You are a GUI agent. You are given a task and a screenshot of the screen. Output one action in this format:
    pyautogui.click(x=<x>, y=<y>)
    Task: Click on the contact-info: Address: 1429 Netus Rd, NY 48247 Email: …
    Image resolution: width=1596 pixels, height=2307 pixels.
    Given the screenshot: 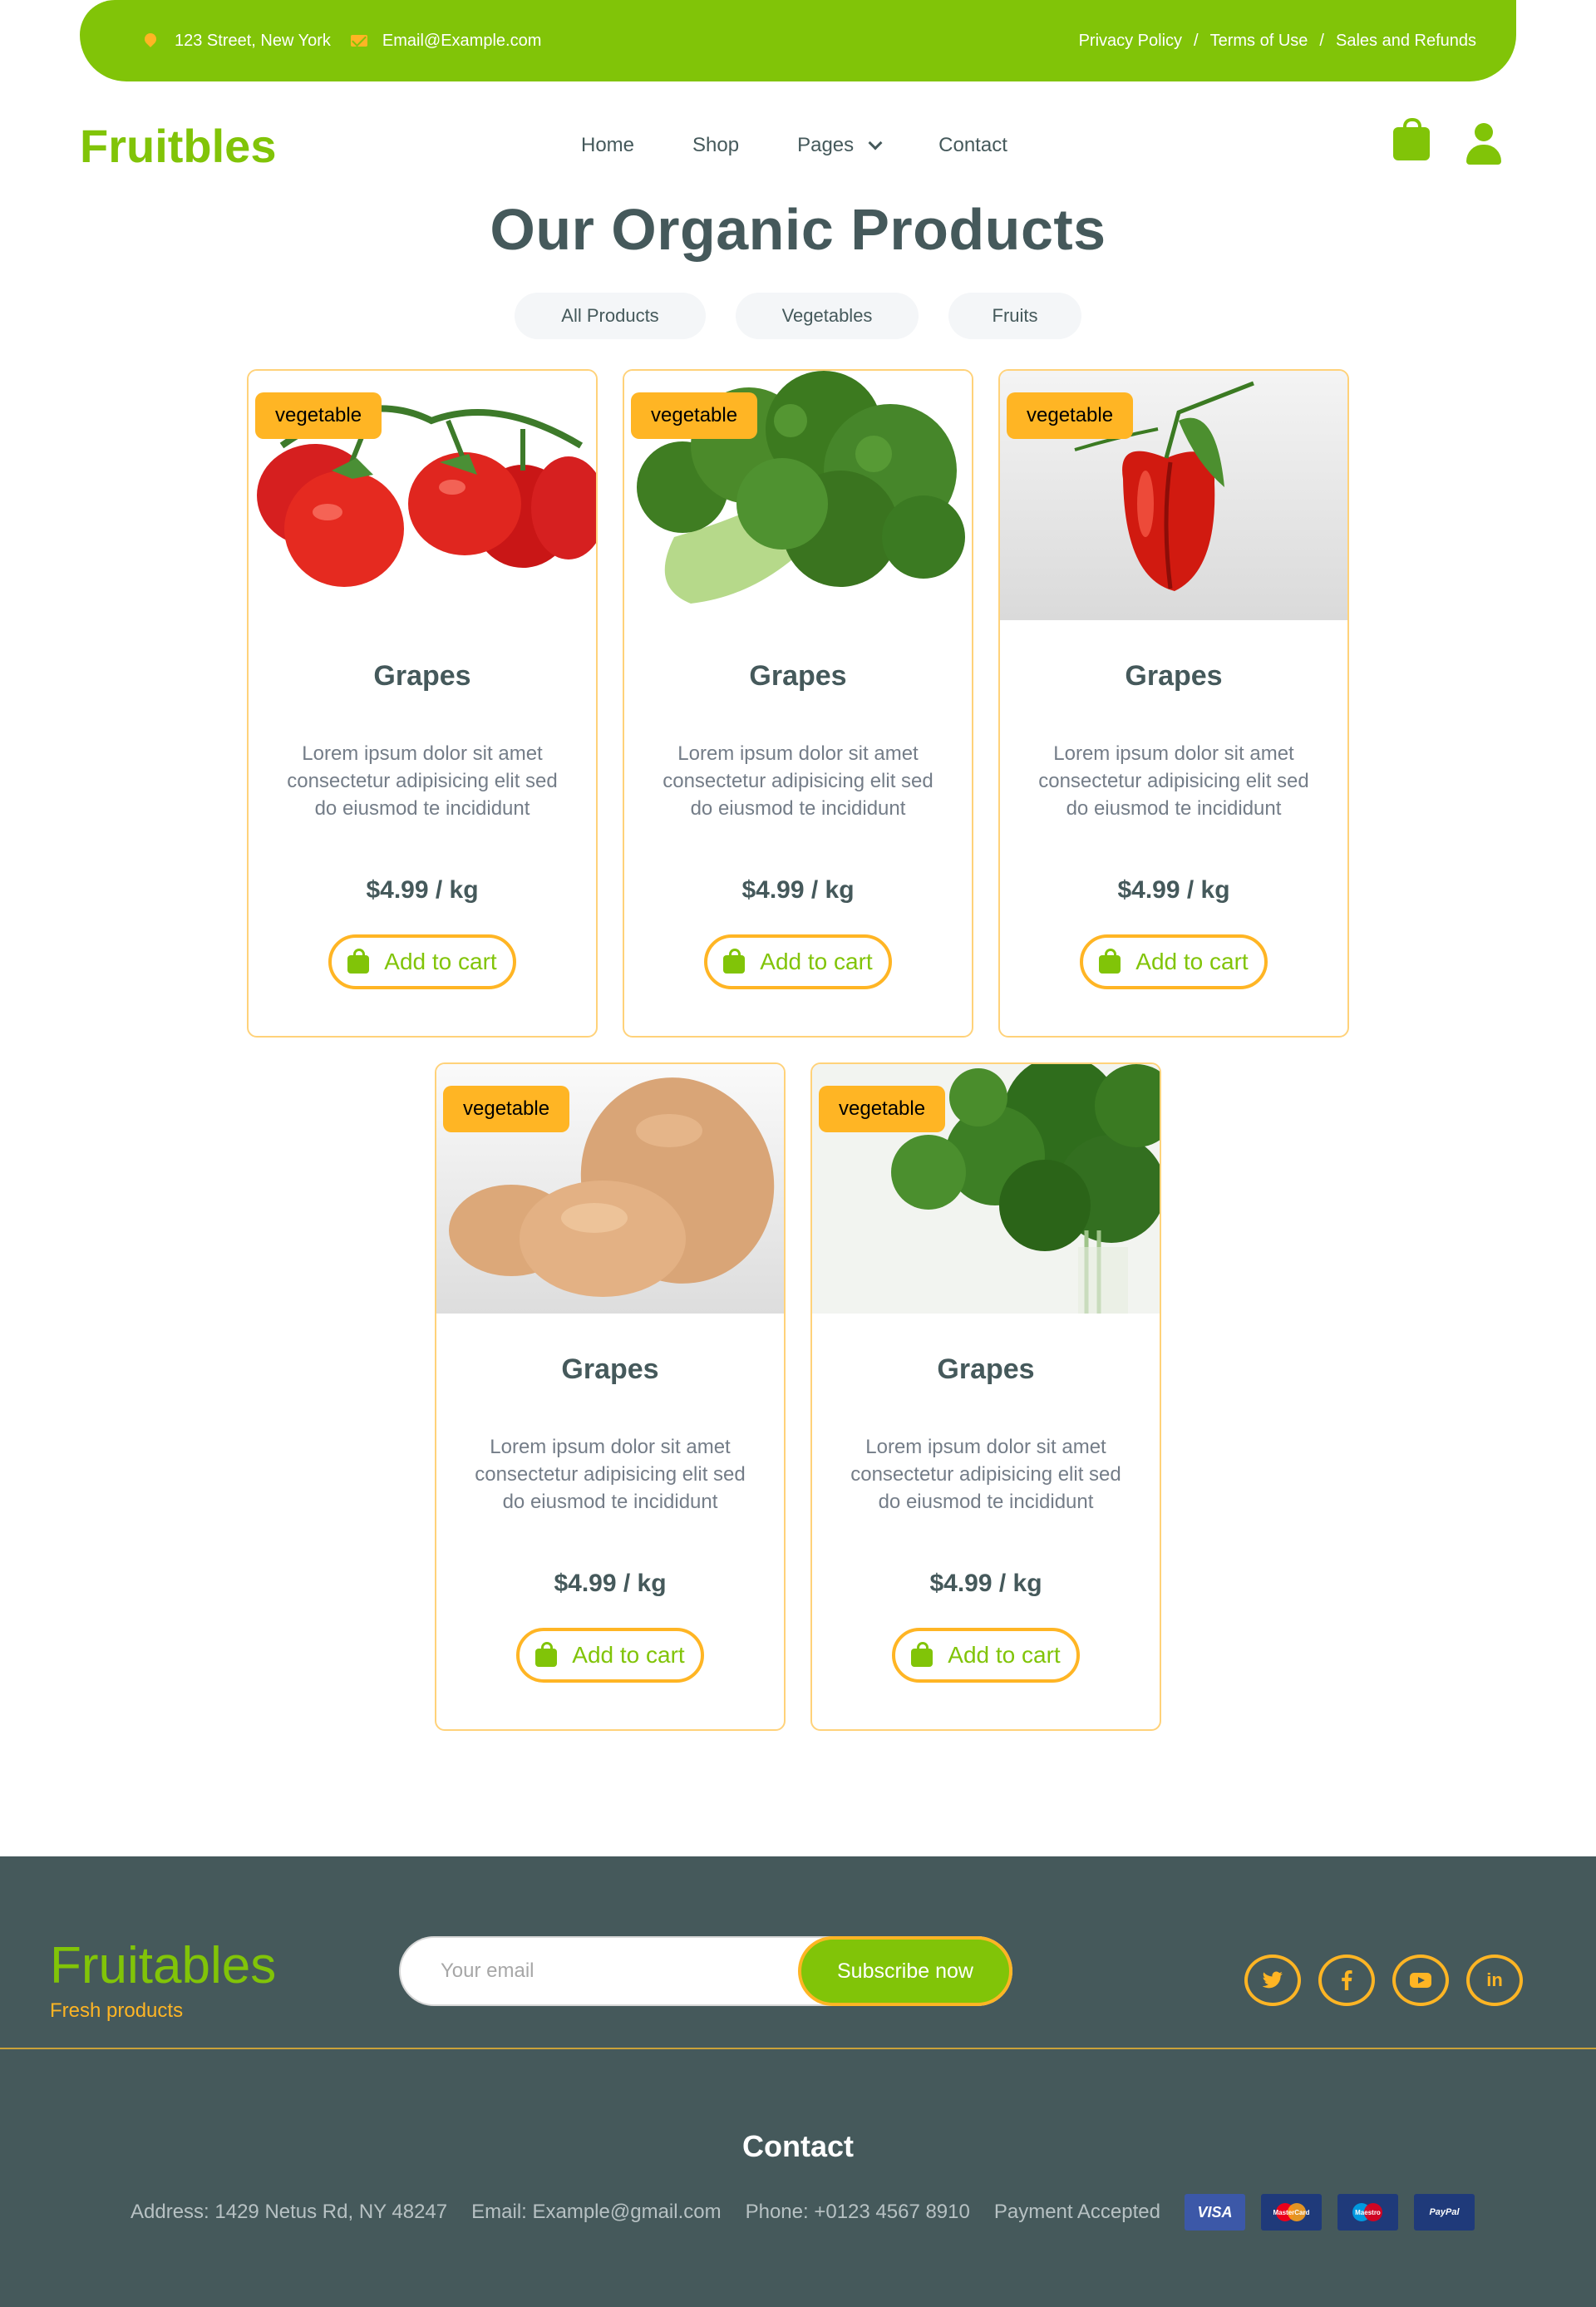 What is the action you would take?
    pyautogui.click(x=810, y=2212)
    